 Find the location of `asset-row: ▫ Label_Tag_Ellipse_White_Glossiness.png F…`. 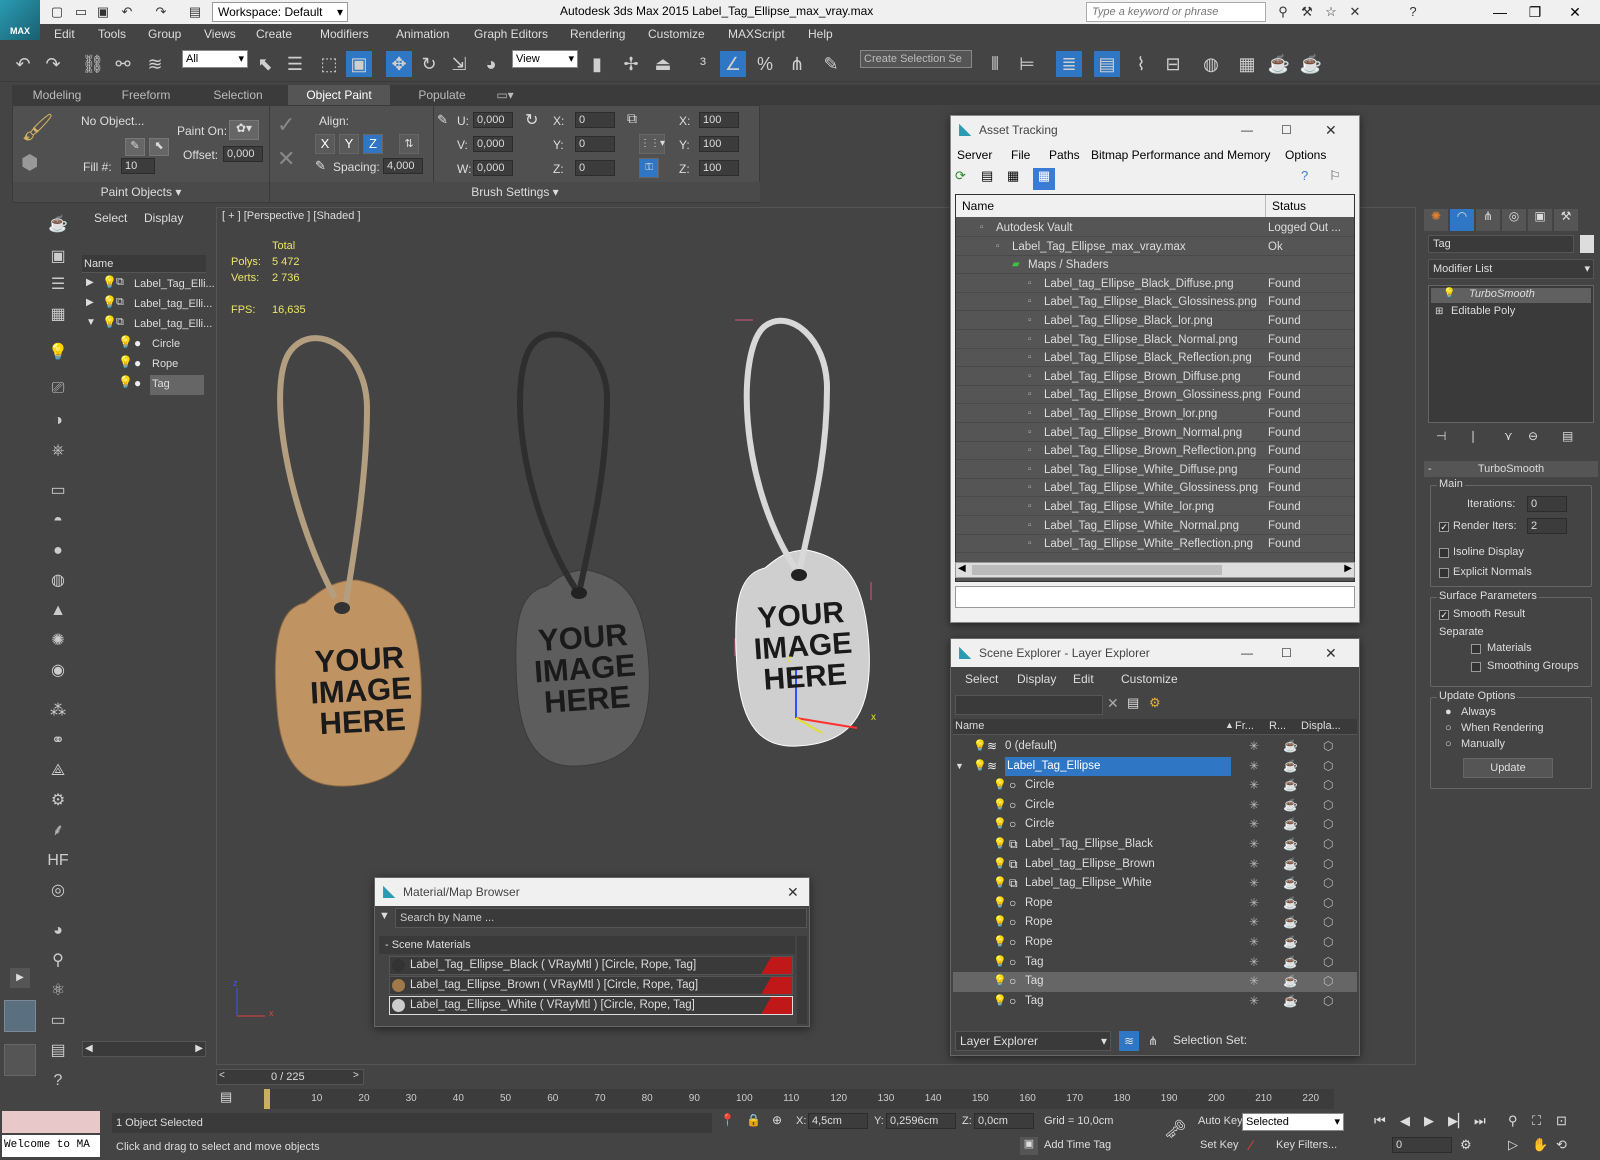

asset-row: ▫ Label_Tag_Ellipse_White_Glossiness.png F… is located at coordinates (1155, 488).